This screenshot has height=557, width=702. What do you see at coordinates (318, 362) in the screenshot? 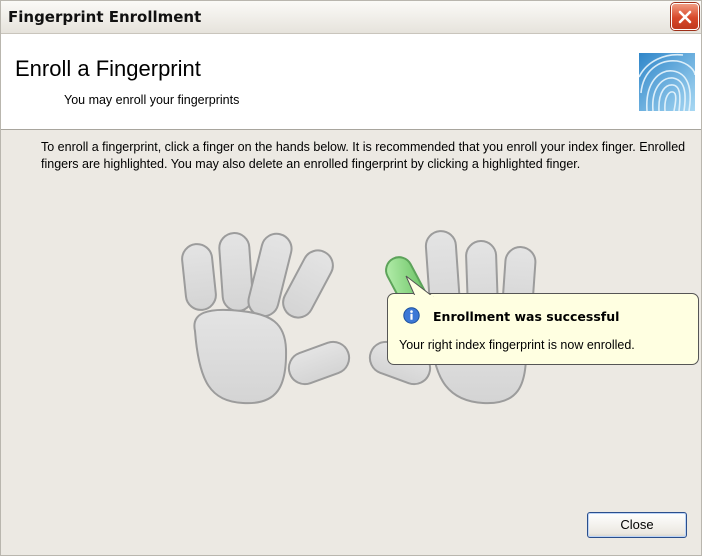
I see `left-thumb-finger` at bounding box center [318, 362].